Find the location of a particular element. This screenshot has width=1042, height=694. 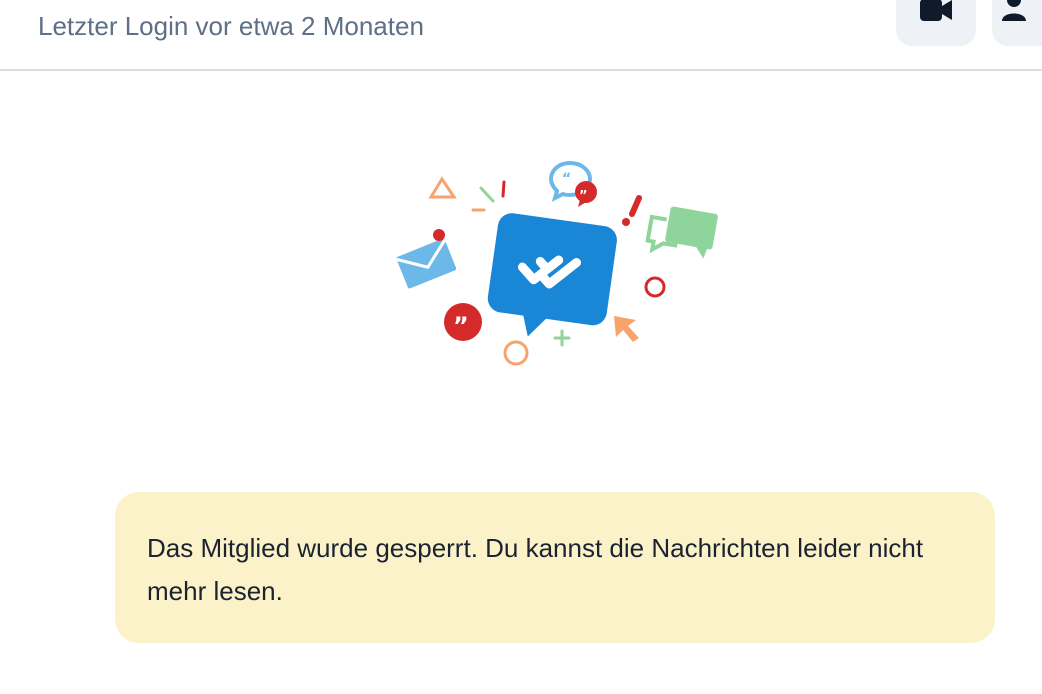

video-camera-icon is located at coordinates (936, 13).